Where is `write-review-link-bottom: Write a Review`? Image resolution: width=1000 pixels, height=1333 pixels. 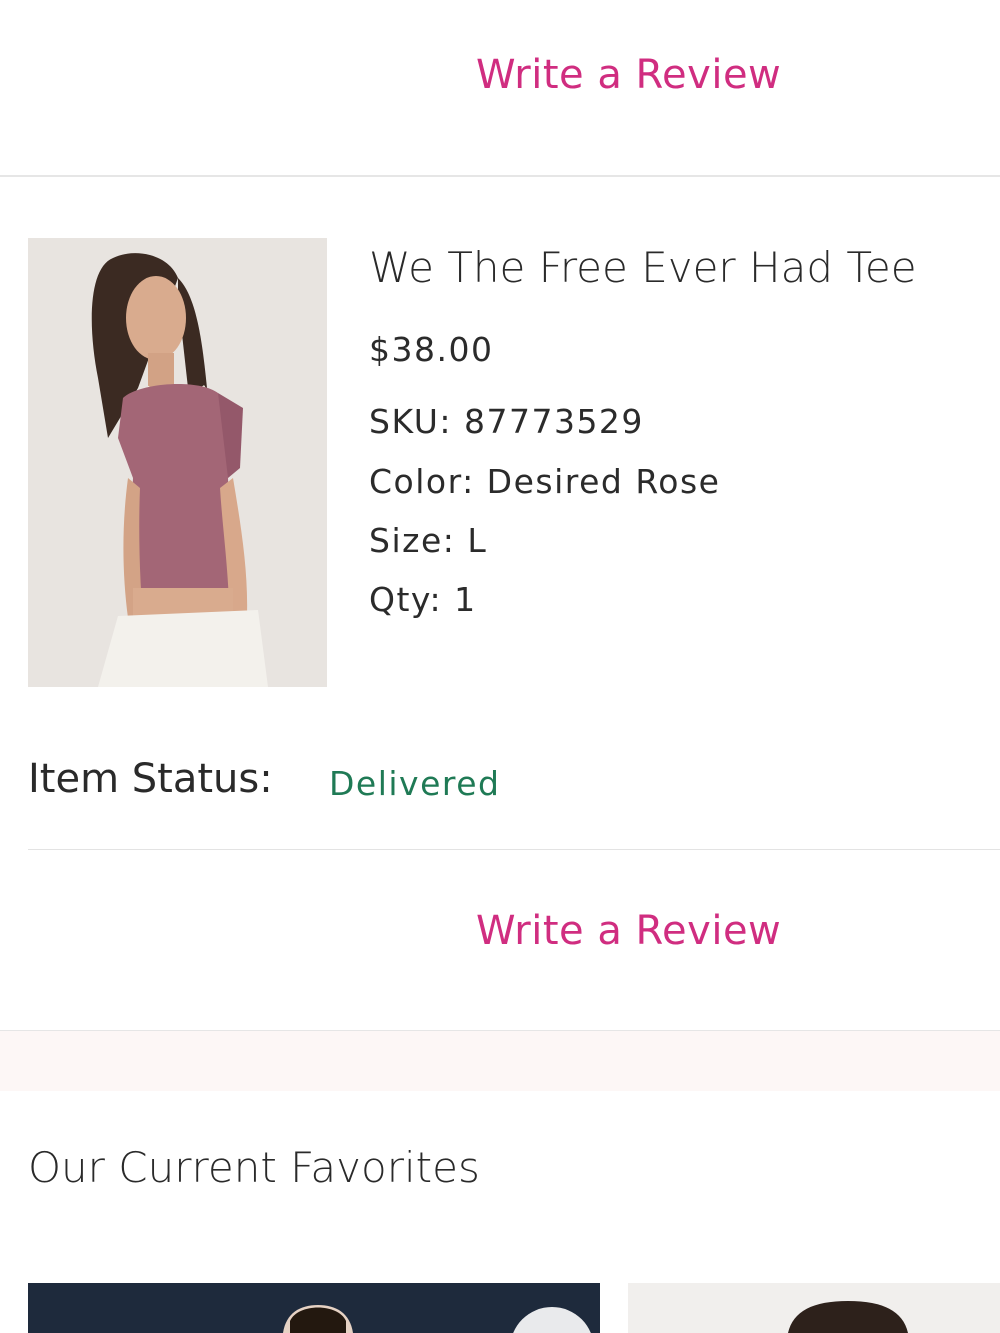
write-review-link-bottom: Write a Review is located at coordinates (641, 931).